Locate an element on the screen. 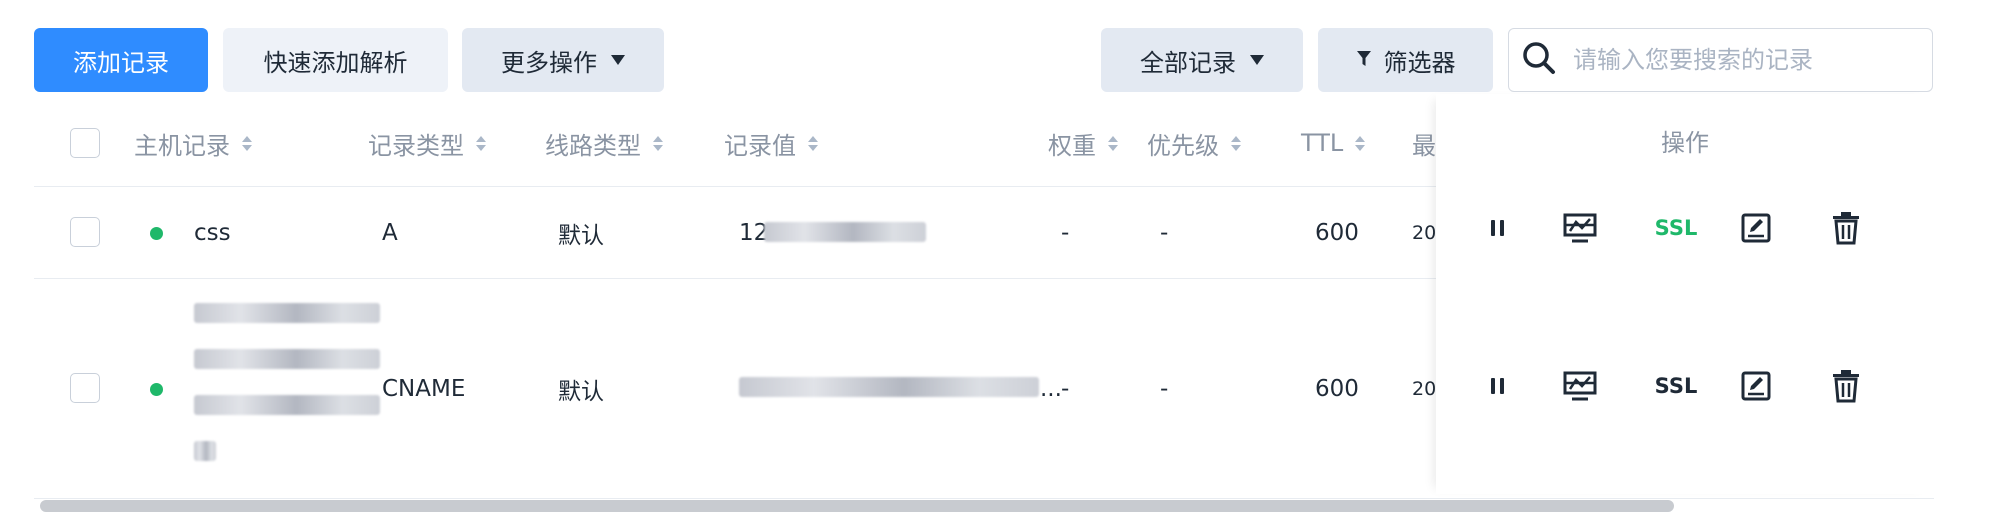 Image resolution: width=1999 pixels, height=527 pixels. col-value-label: 记录值 is located at coordinates (760, 145).